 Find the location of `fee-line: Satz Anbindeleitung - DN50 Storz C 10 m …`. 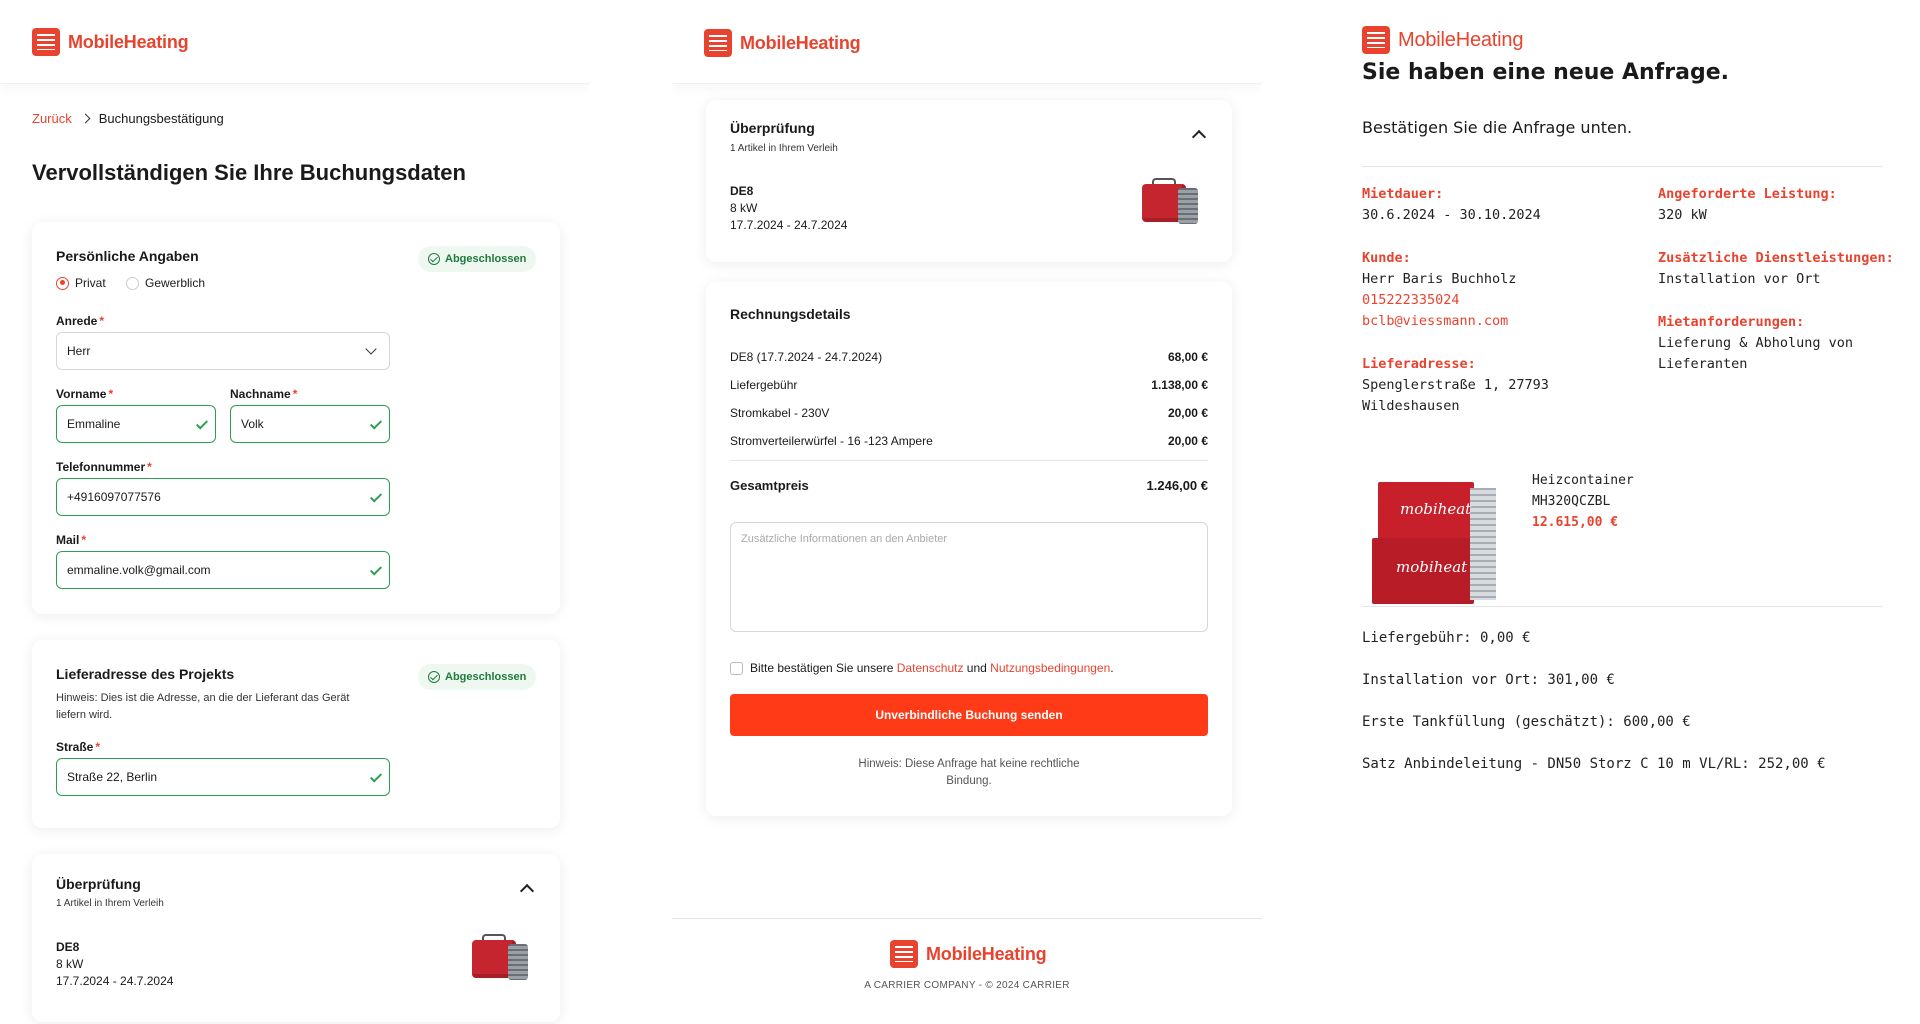

fee-line: Satz Anbindeleitung - DN50 Storz C 10 m … is located at coordinates (1594, 764).